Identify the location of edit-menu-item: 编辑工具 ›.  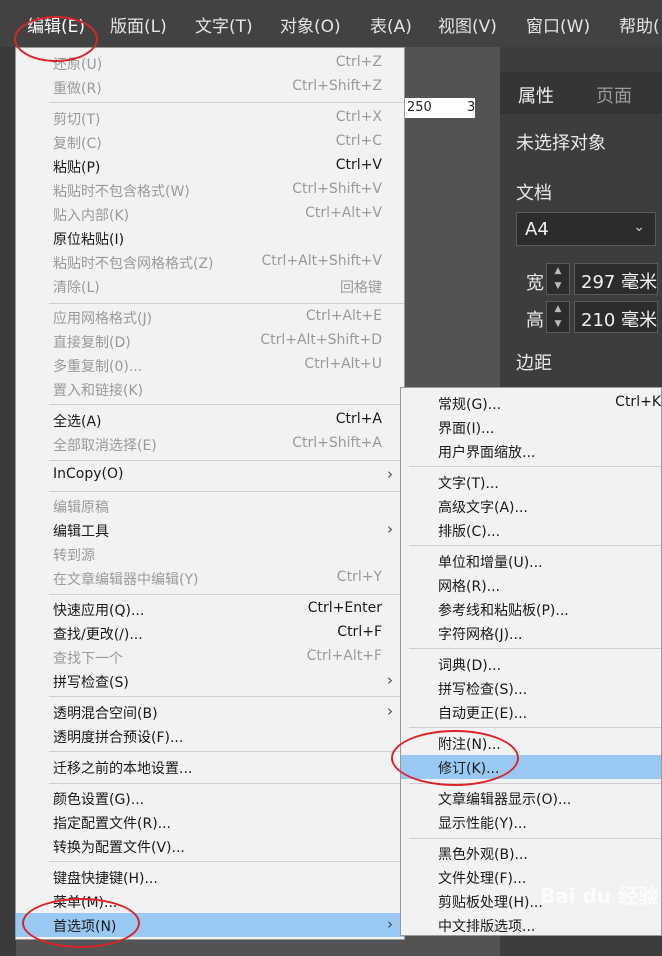
(210, 530).